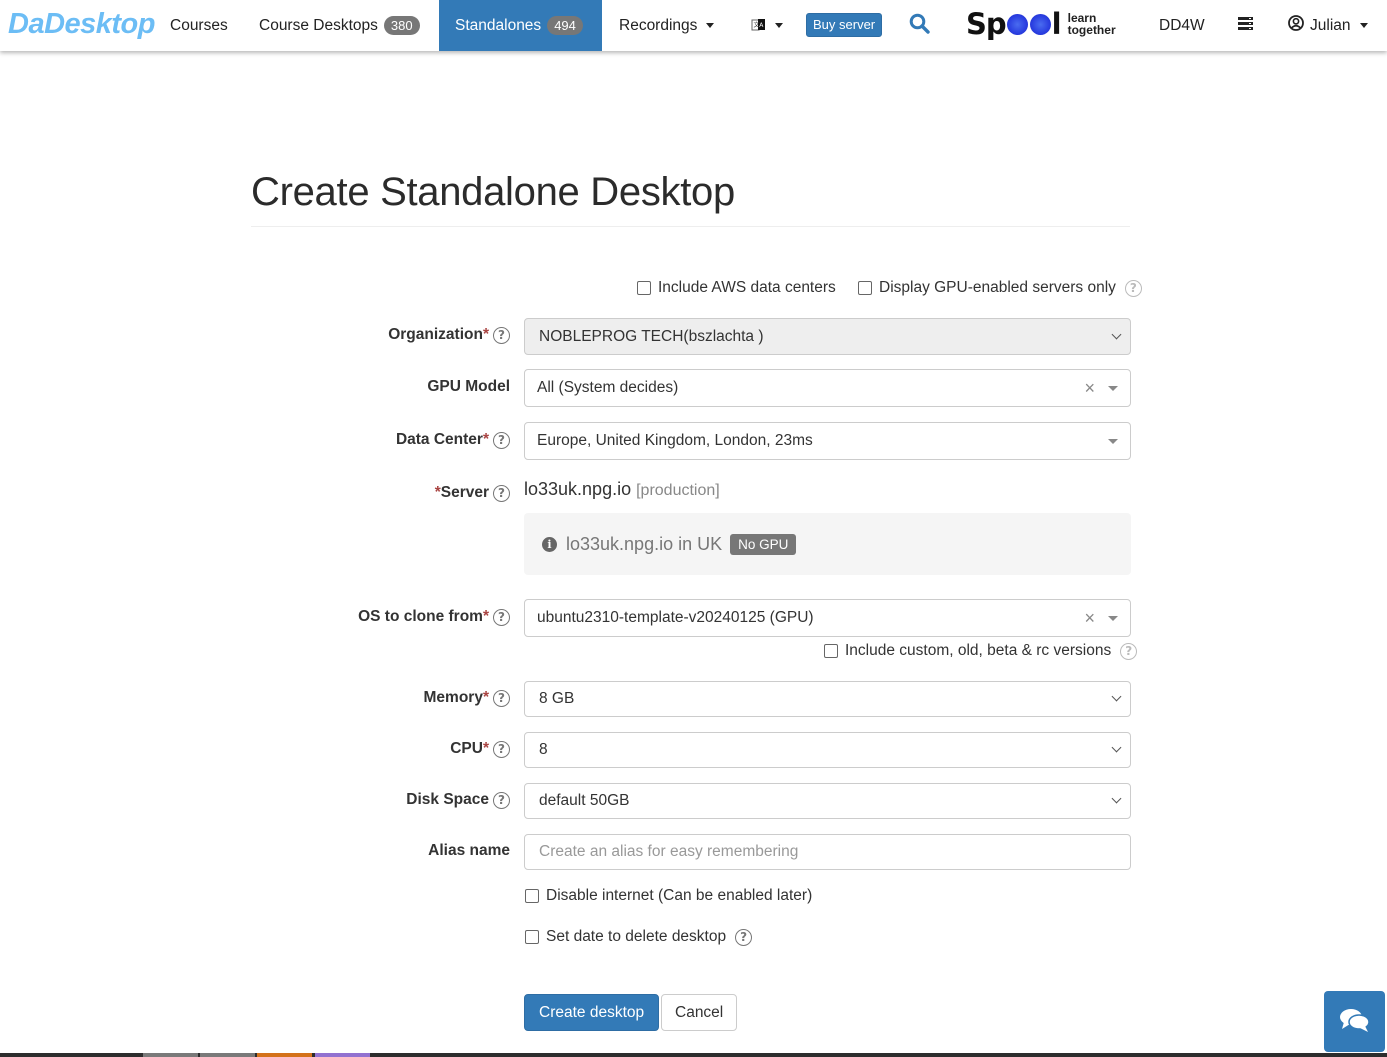 The width and height of the screenshot is (1387, 1057). I want to click on nav-course-desktops-label: Course Desktops, so click(318, 25).